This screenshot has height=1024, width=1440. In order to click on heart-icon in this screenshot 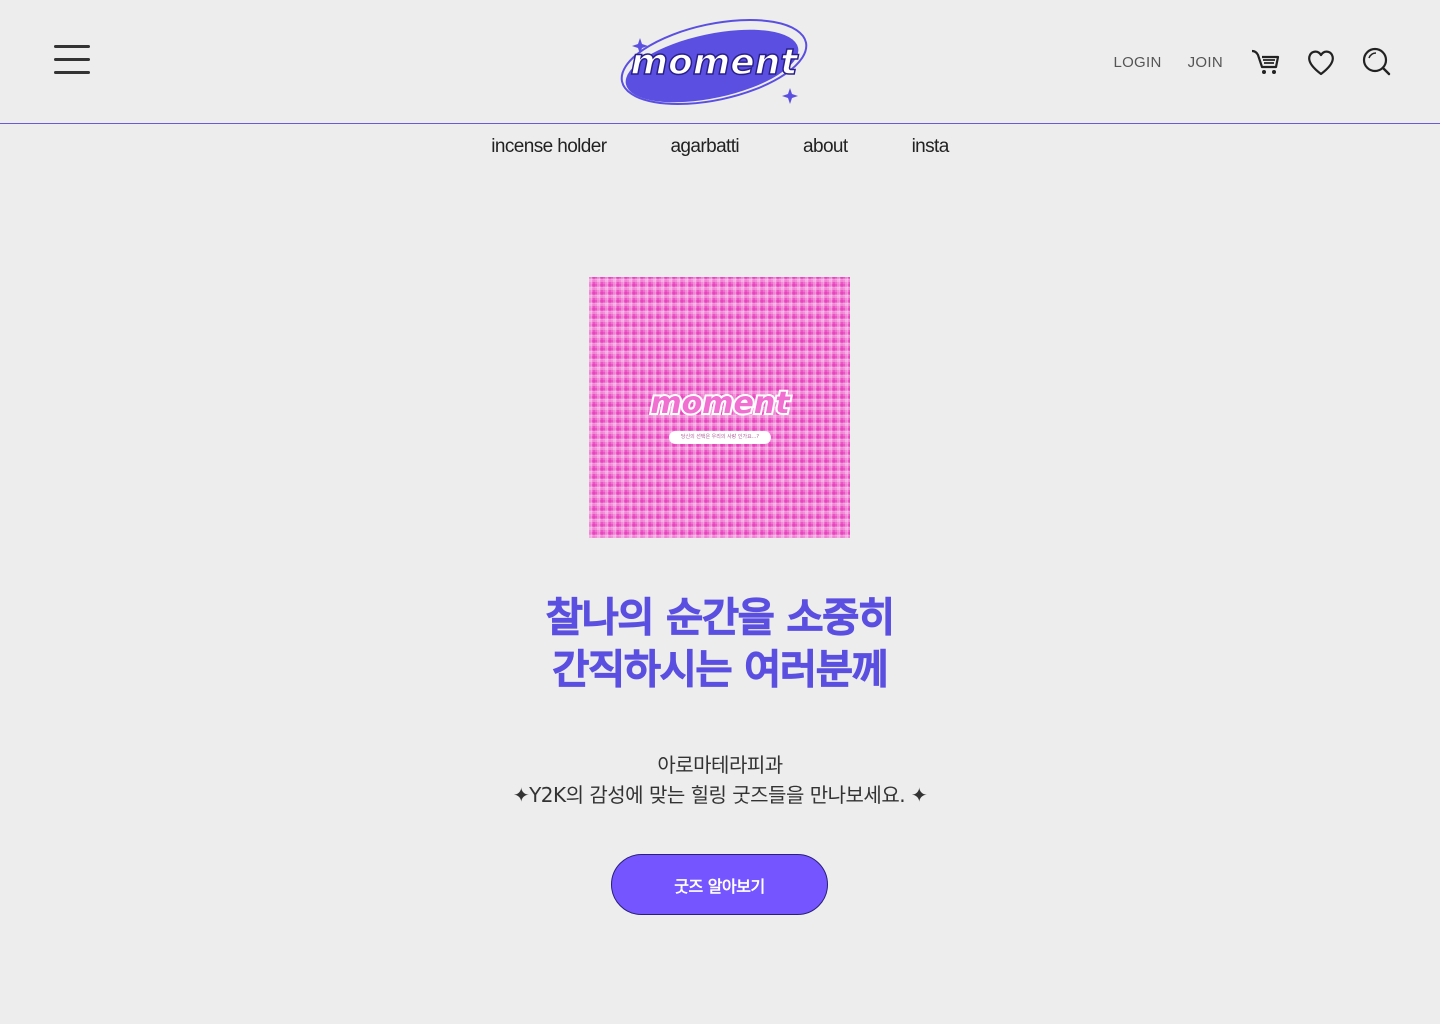, I will do `click(1321, 62)`.